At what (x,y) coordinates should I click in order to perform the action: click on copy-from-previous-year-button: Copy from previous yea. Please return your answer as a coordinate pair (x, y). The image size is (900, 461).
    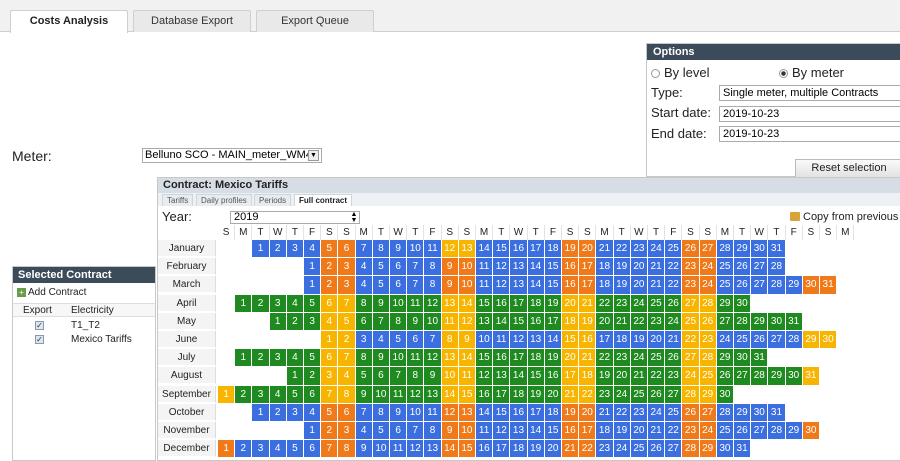
    Looking at the image, I should click on (845, 217).